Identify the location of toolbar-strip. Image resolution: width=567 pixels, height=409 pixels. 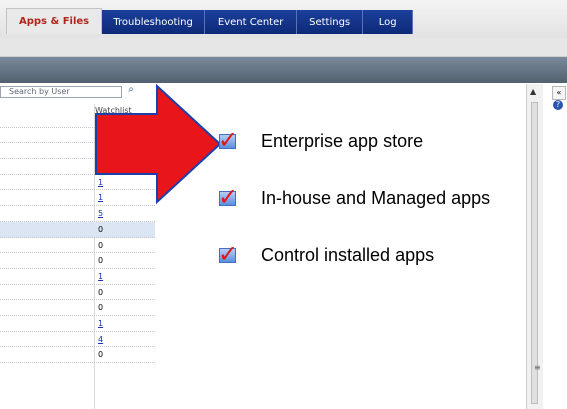
(283, 47).